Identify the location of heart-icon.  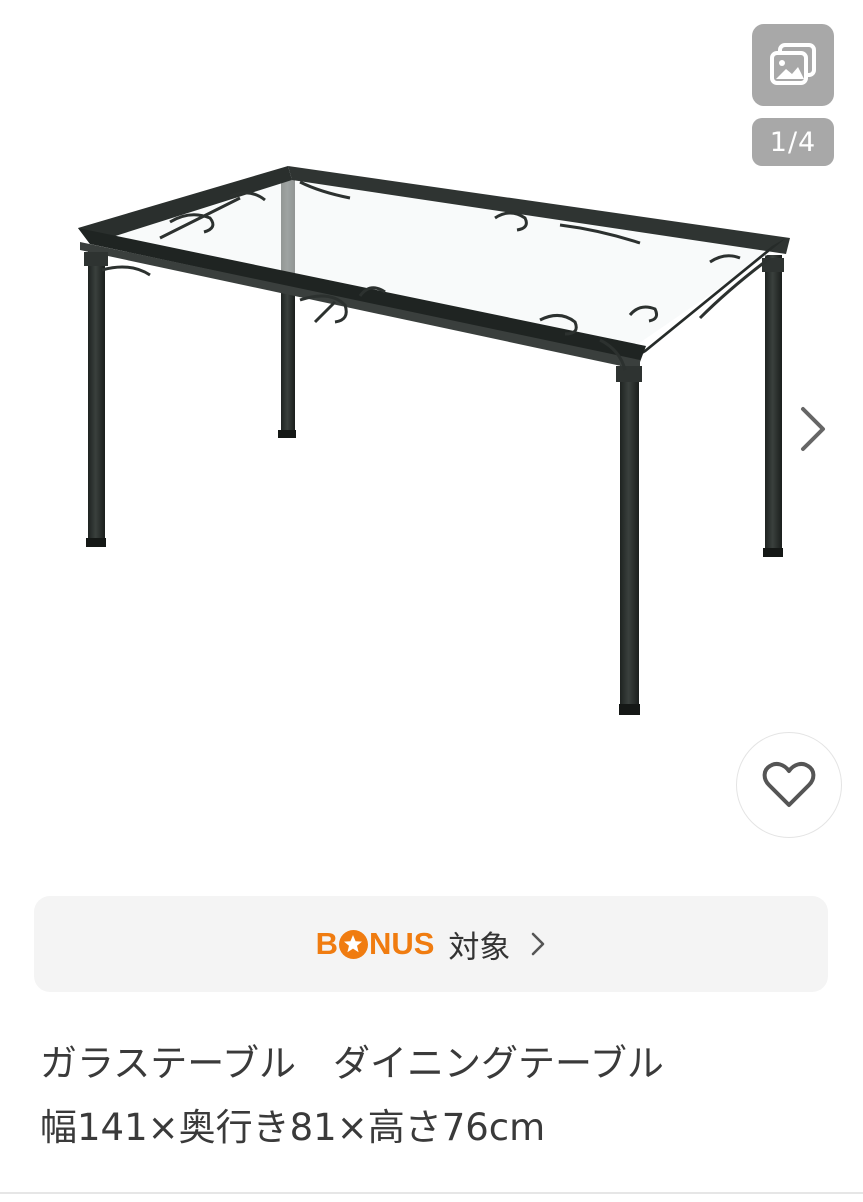
(789, 784).